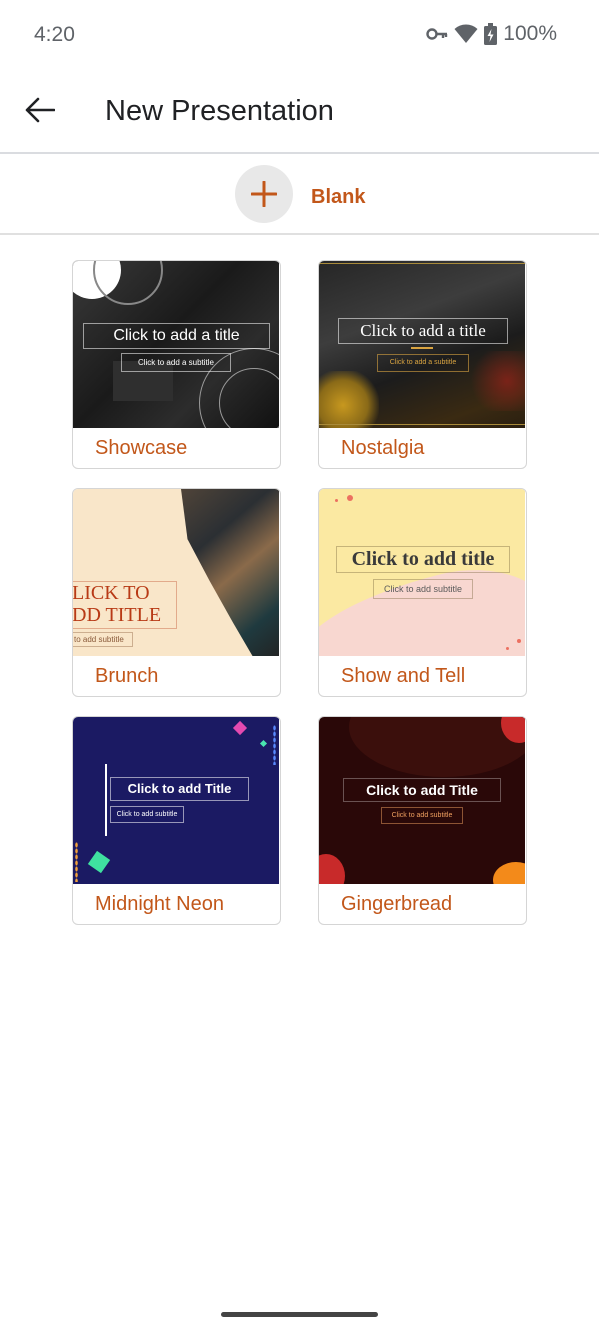  What do you see at coordinates (403, 676) in the screenshot?
I see `template-name: Show and Tell` at bounding box center [403, 676].